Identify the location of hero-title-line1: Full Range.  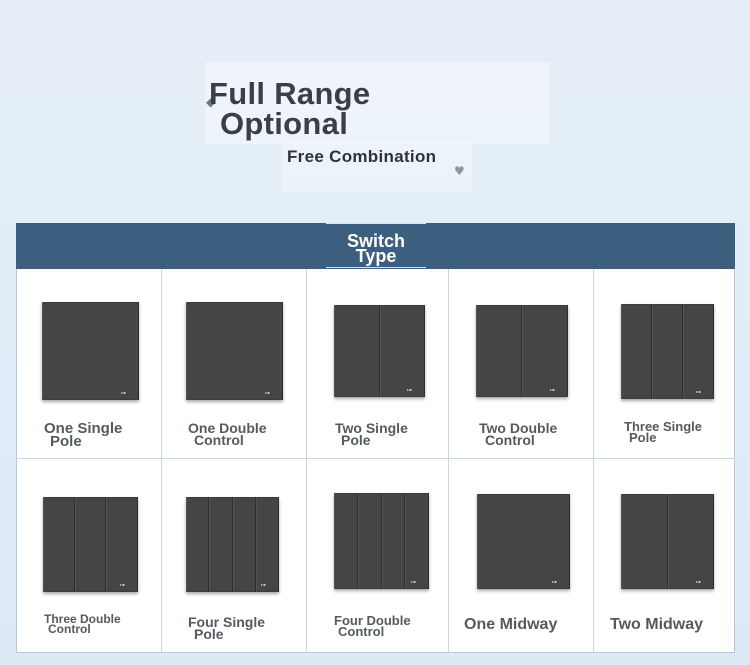
(290, 93).